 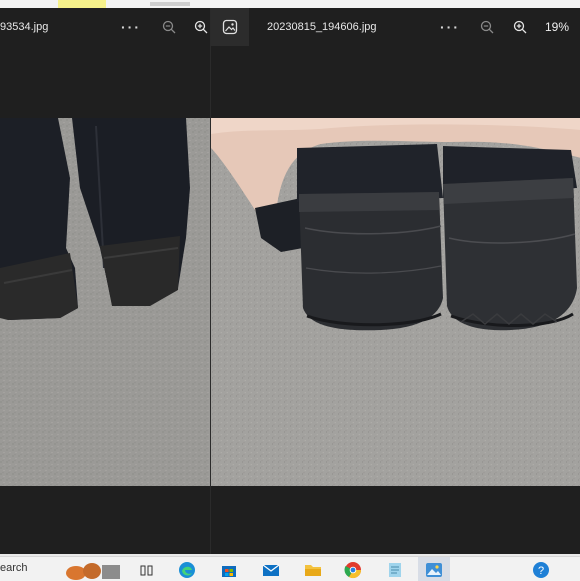 What do you see at coordinates (105, 27) in the screenshot?
I see `title-bar: 93534.jpg ···` at bounding box center [105, 27].